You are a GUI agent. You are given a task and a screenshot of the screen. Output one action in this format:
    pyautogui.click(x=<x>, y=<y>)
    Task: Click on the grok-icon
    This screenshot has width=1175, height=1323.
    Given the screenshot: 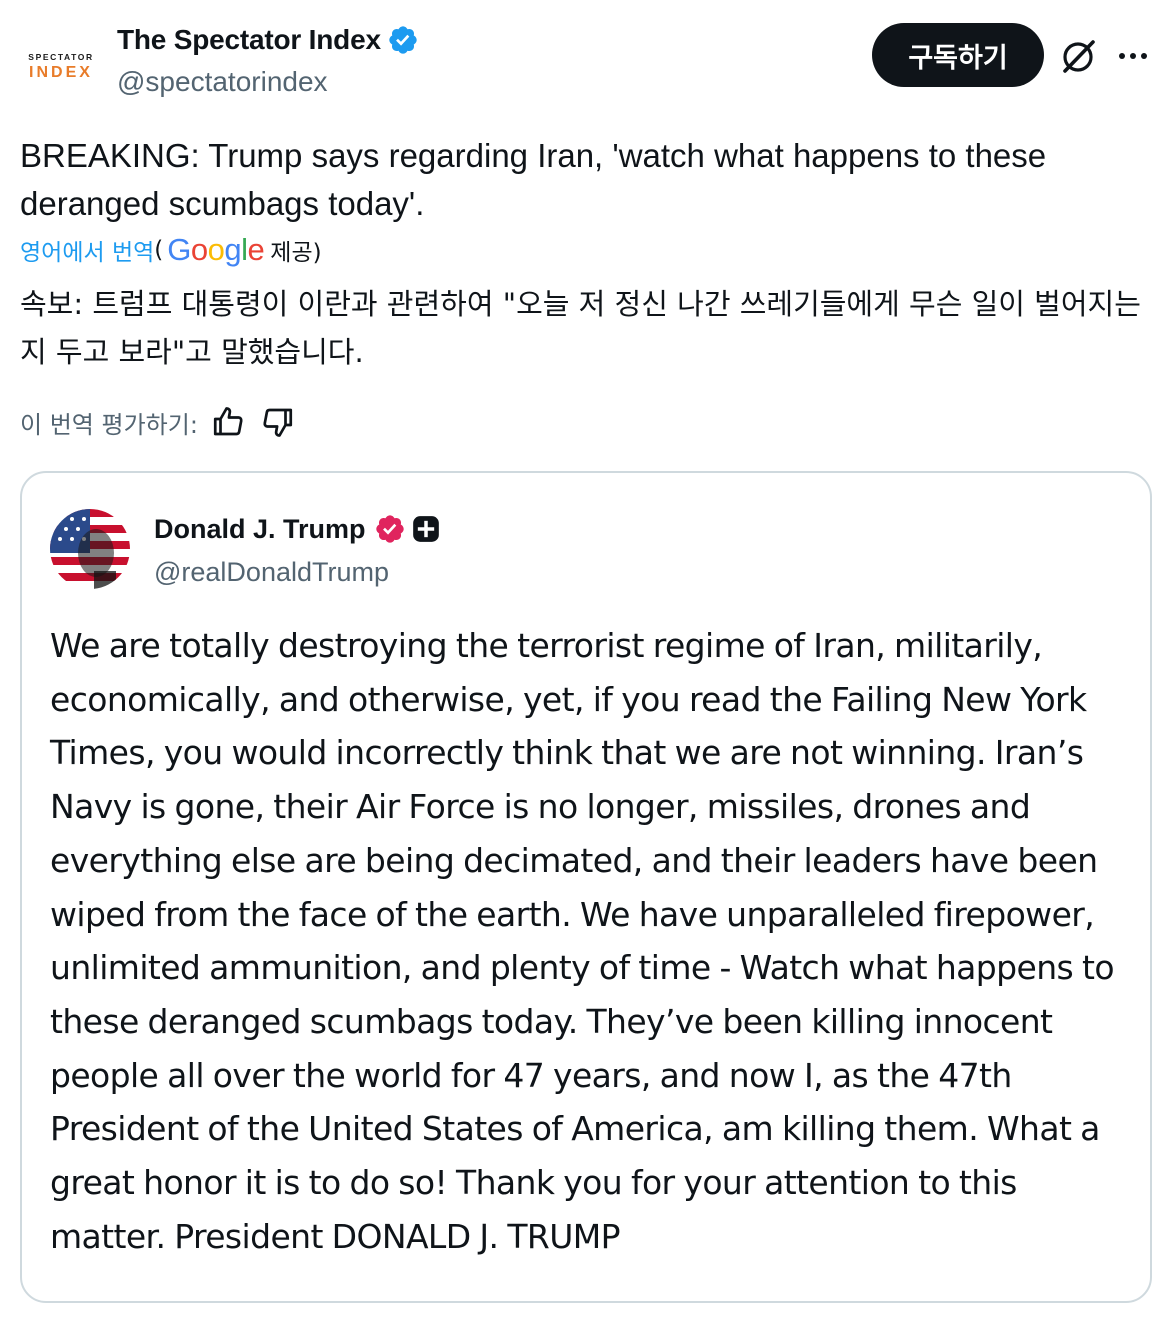 What is the action you would take?
    pyautogui.click(x=1078, y=57)
    